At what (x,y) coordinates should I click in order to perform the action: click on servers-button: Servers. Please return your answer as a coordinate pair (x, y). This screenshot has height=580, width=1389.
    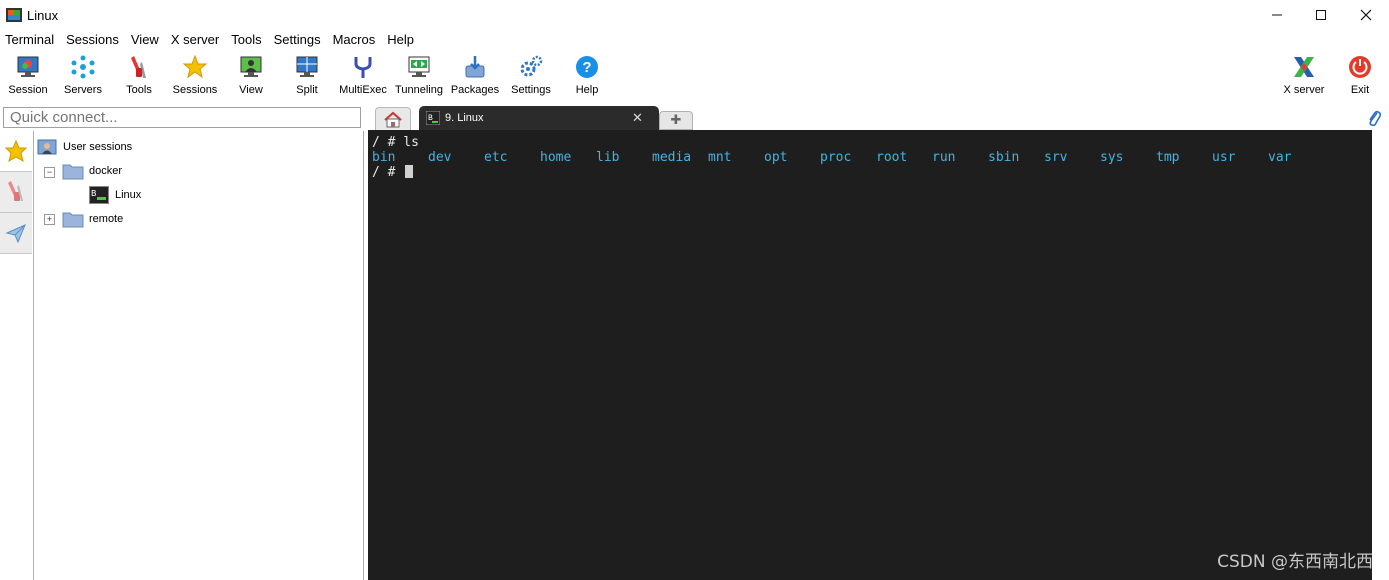
    Looking at the image, I should click on (83, 77).